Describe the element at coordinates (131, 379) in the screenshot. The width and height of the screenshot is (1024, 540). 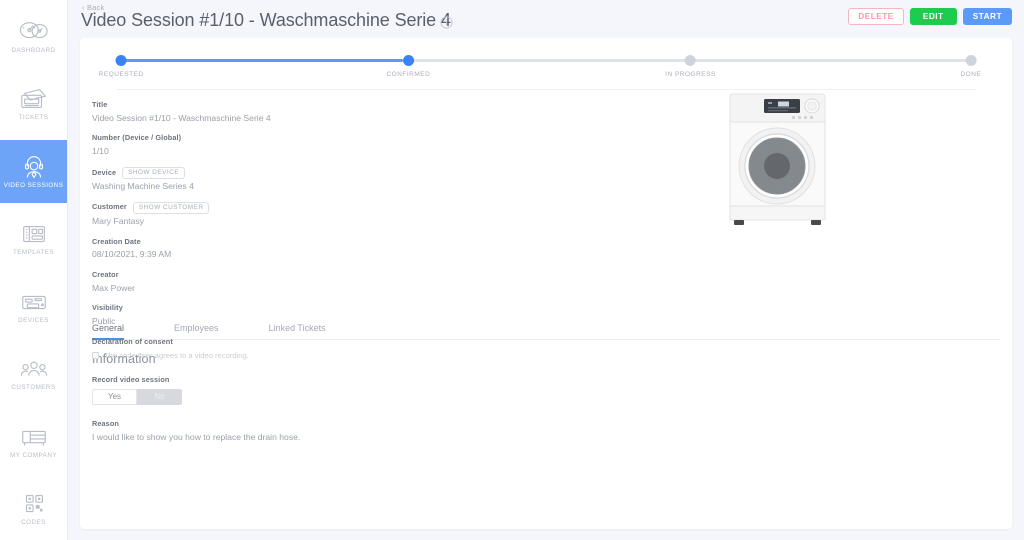
I see `record-video-session-label: Record video session` at that location.